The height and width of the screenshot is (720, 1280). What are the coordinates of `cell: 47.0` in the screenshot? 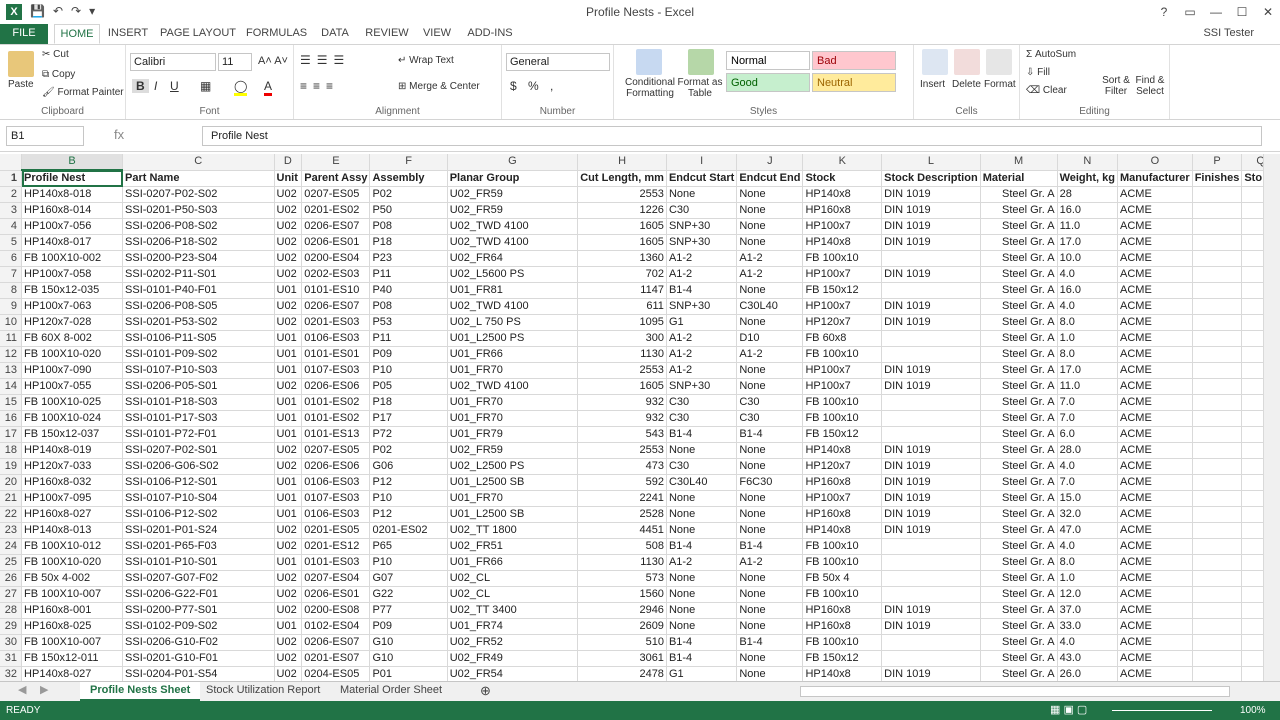 It's located at (1088, 530).